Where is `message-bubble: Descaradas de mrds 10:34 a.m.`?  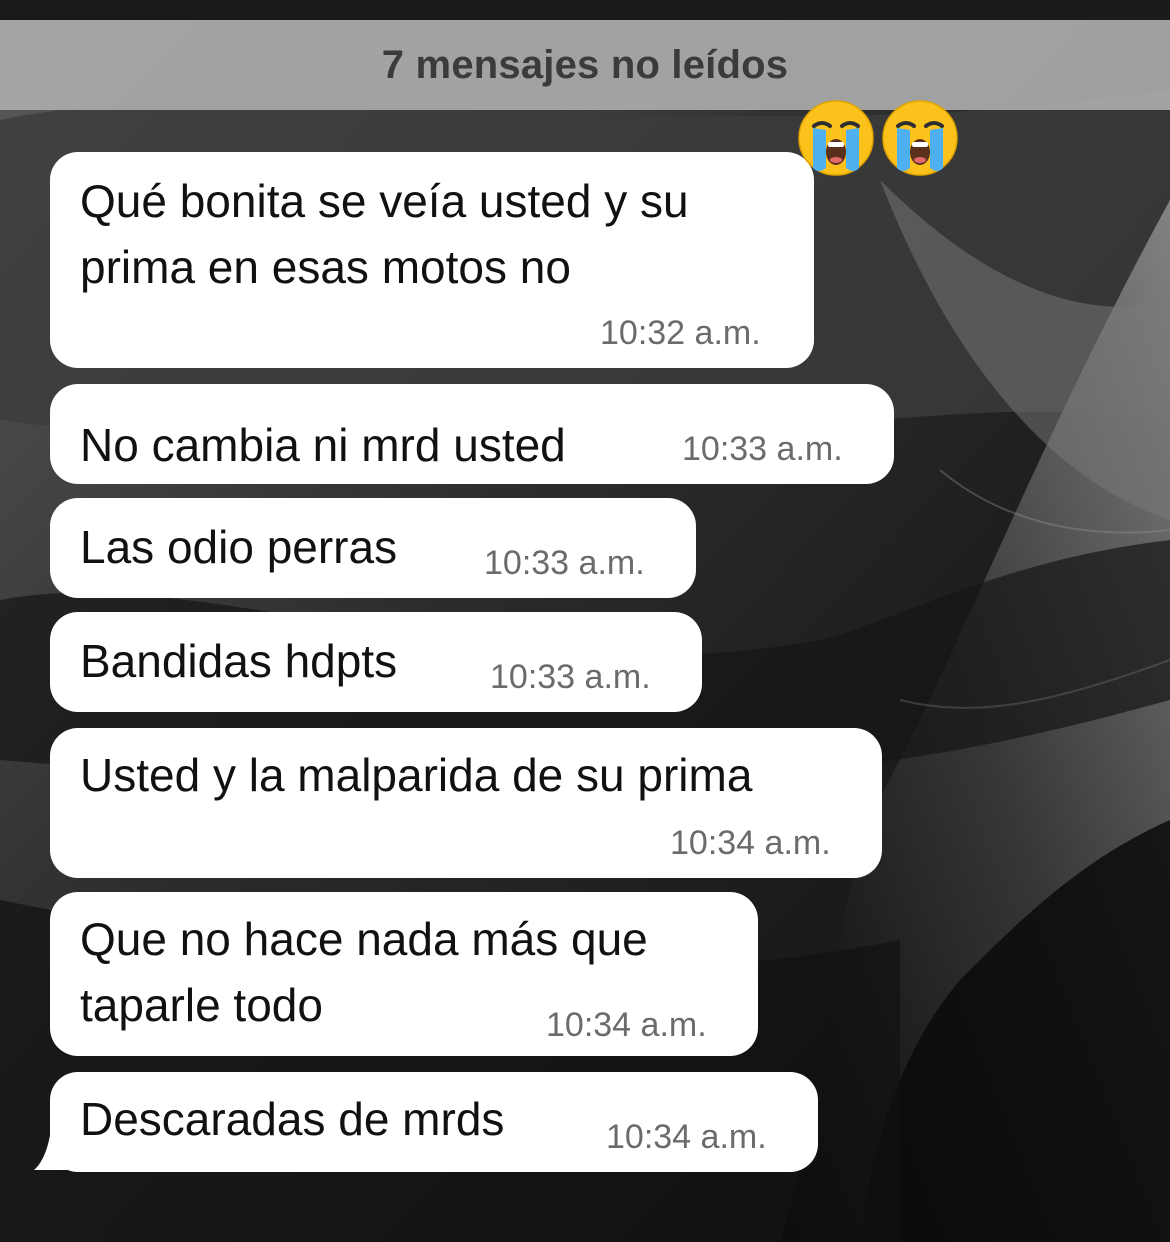
message-bubble: Descaradas de mrds 10:34 a.m. is located at coordinates (434, 1122).